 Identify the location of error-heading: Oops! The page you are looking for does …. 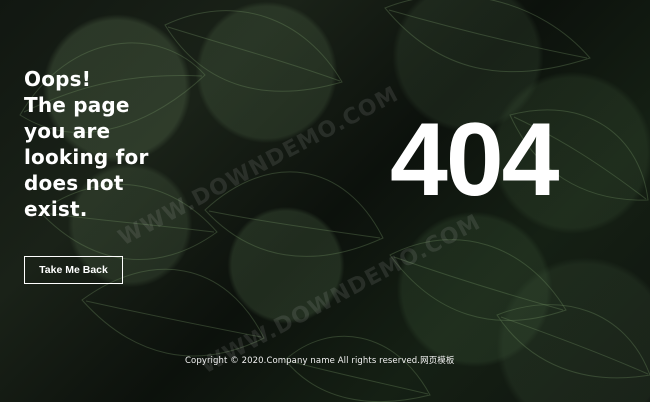
(86, 144).